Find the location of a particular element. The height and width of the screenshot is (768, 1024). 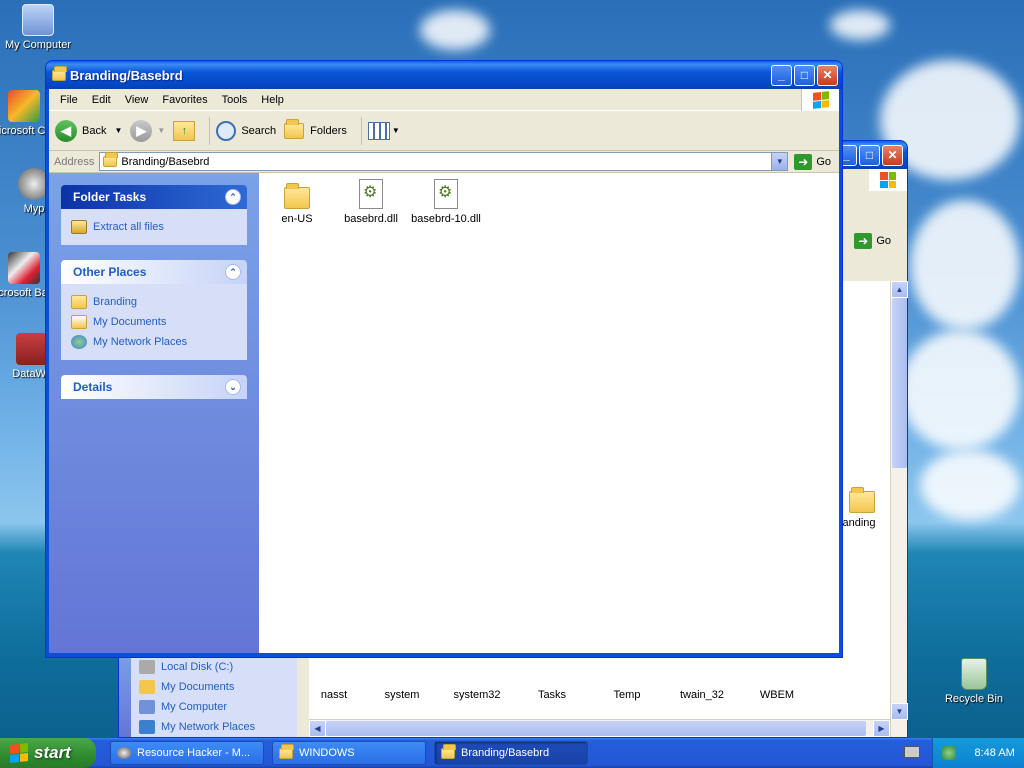

address-bar: Address Branding/Basebrd ▼ ➜ Go is located at coordinates (444, 162).